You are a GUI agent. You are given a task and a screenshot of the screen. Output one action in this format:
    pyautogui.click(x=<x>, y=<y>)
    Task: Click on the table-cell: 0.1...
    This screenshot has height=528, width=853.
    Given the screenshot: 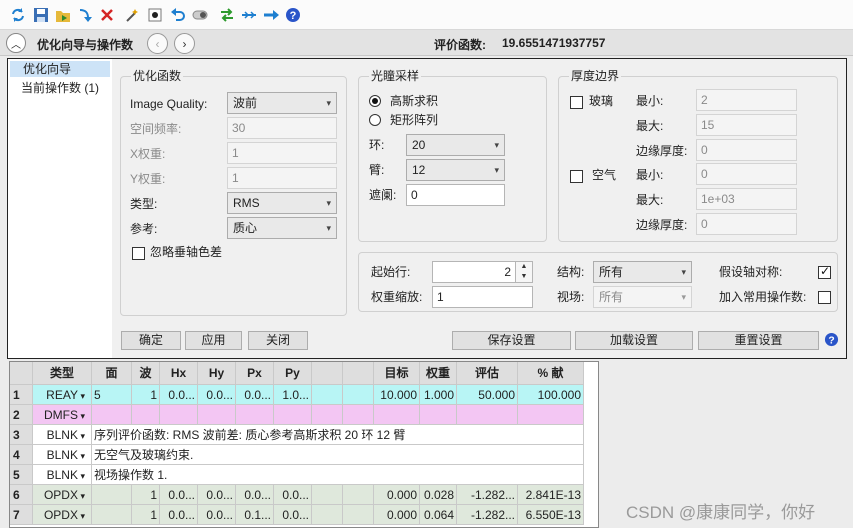 What is the action you would take?
    pyautogui.click(x=255, y=515)
    